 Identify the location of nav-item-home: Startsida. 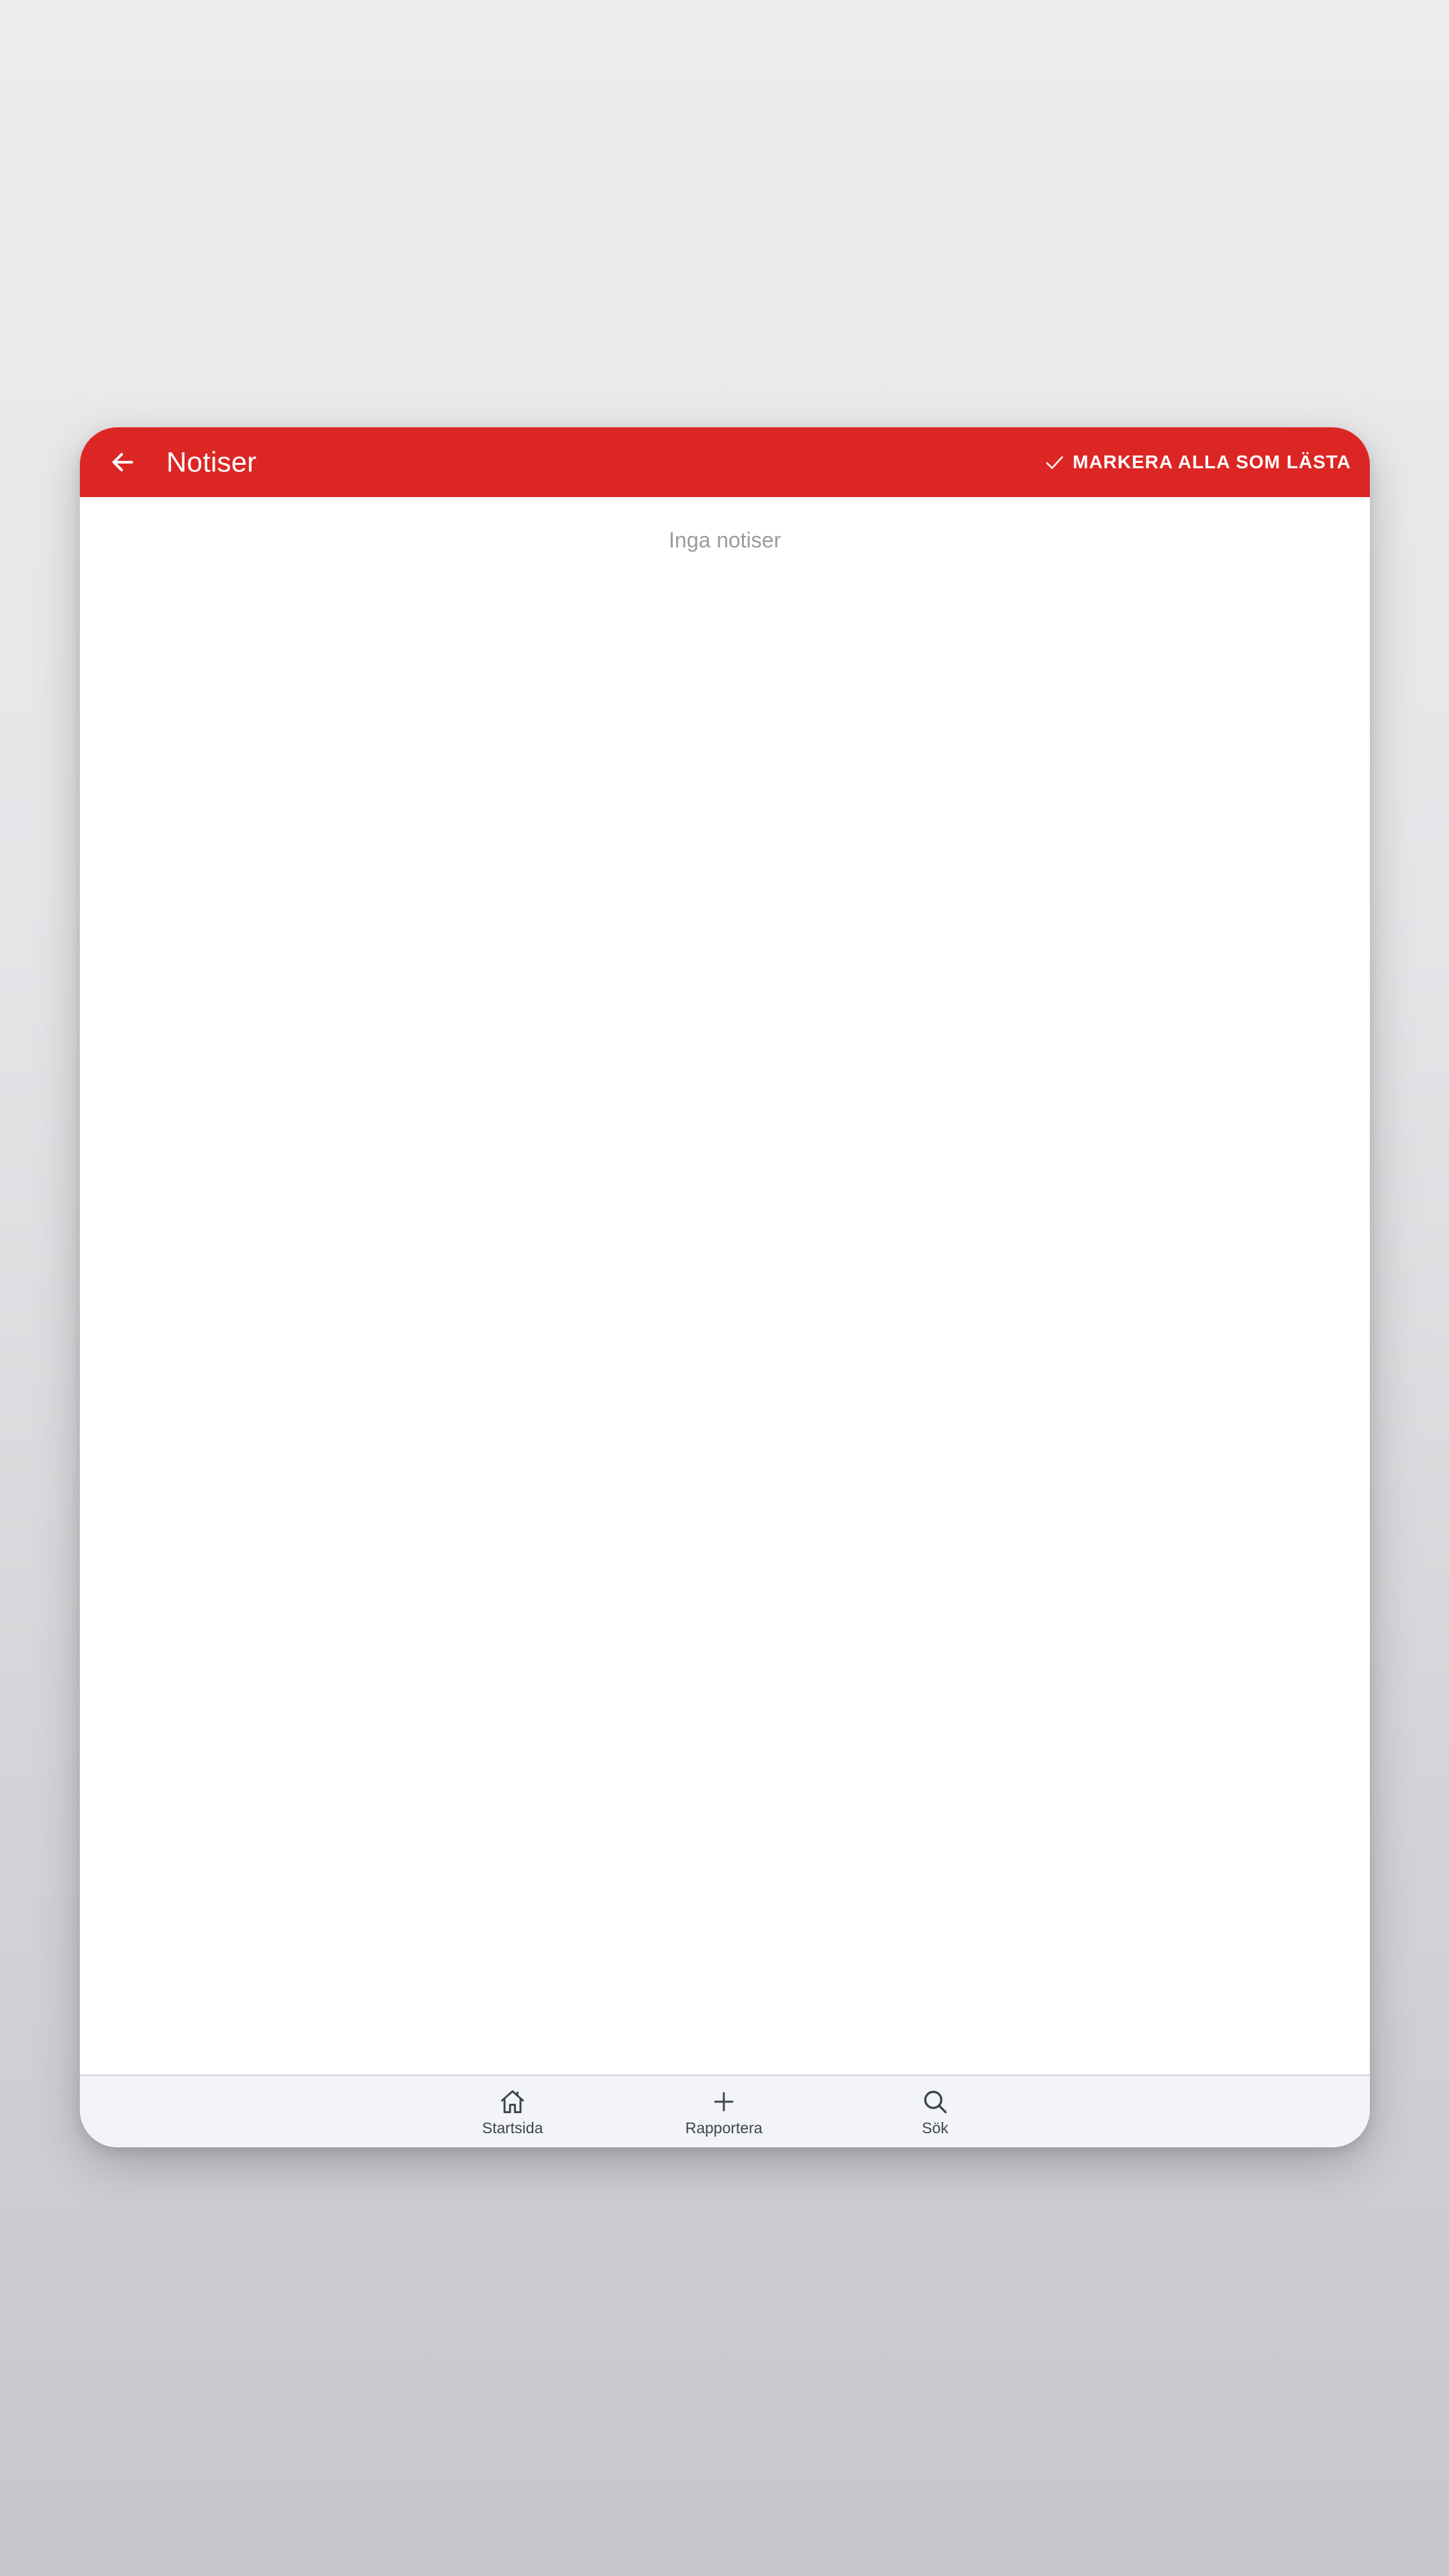
(512, 2111).